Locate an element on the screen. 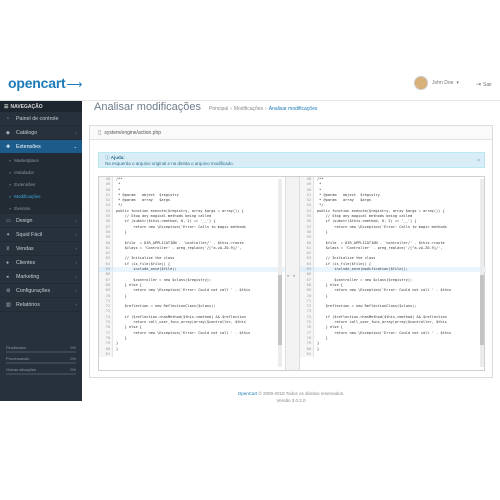 The image size is (500, 500). top-header: opencart⟶ John Doe ▾ ⇥ Sair is located at coordinates (250, 84).